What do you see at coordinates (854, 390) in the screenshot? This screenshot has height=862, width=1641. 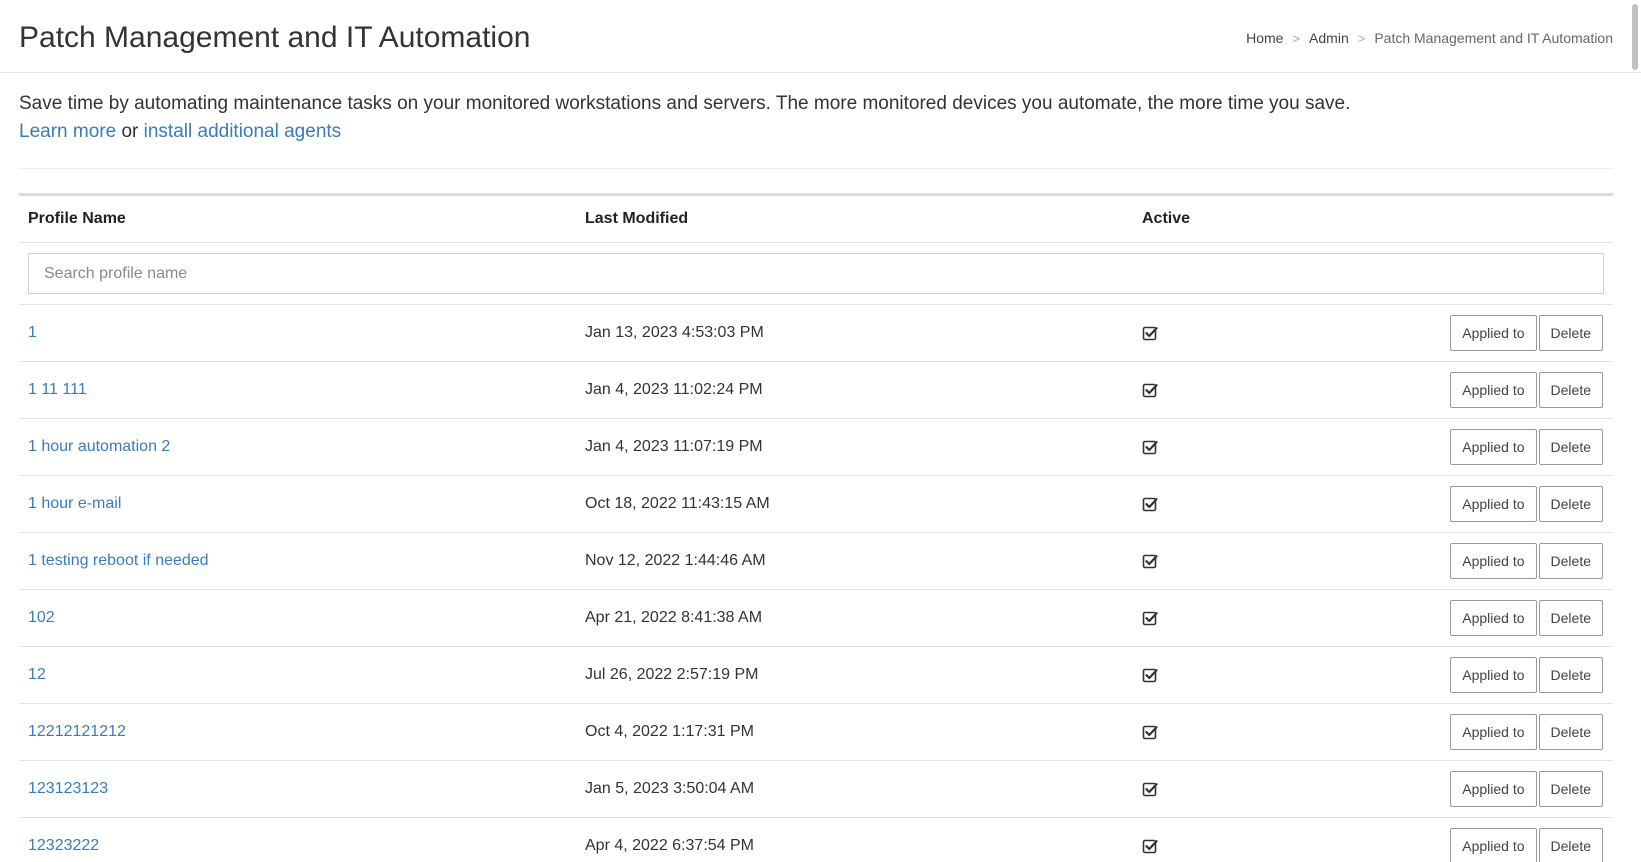 I see `last-modified-cell: Jan 4, 2023 11:02:24 PM` at bounding box center [854, 390].